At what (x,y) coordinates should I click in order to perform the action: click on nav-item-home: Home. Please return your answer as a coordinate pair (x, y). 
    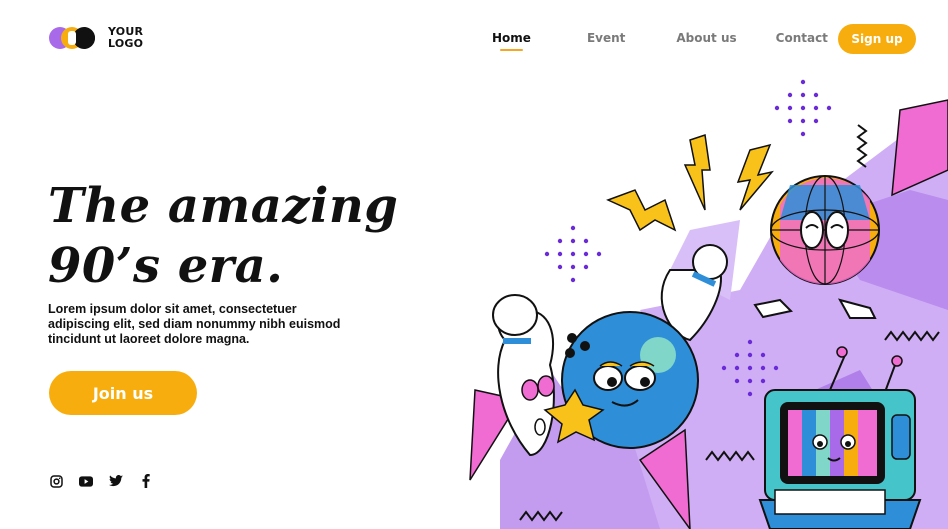
    Looking at the image, I should click on (511, 41).